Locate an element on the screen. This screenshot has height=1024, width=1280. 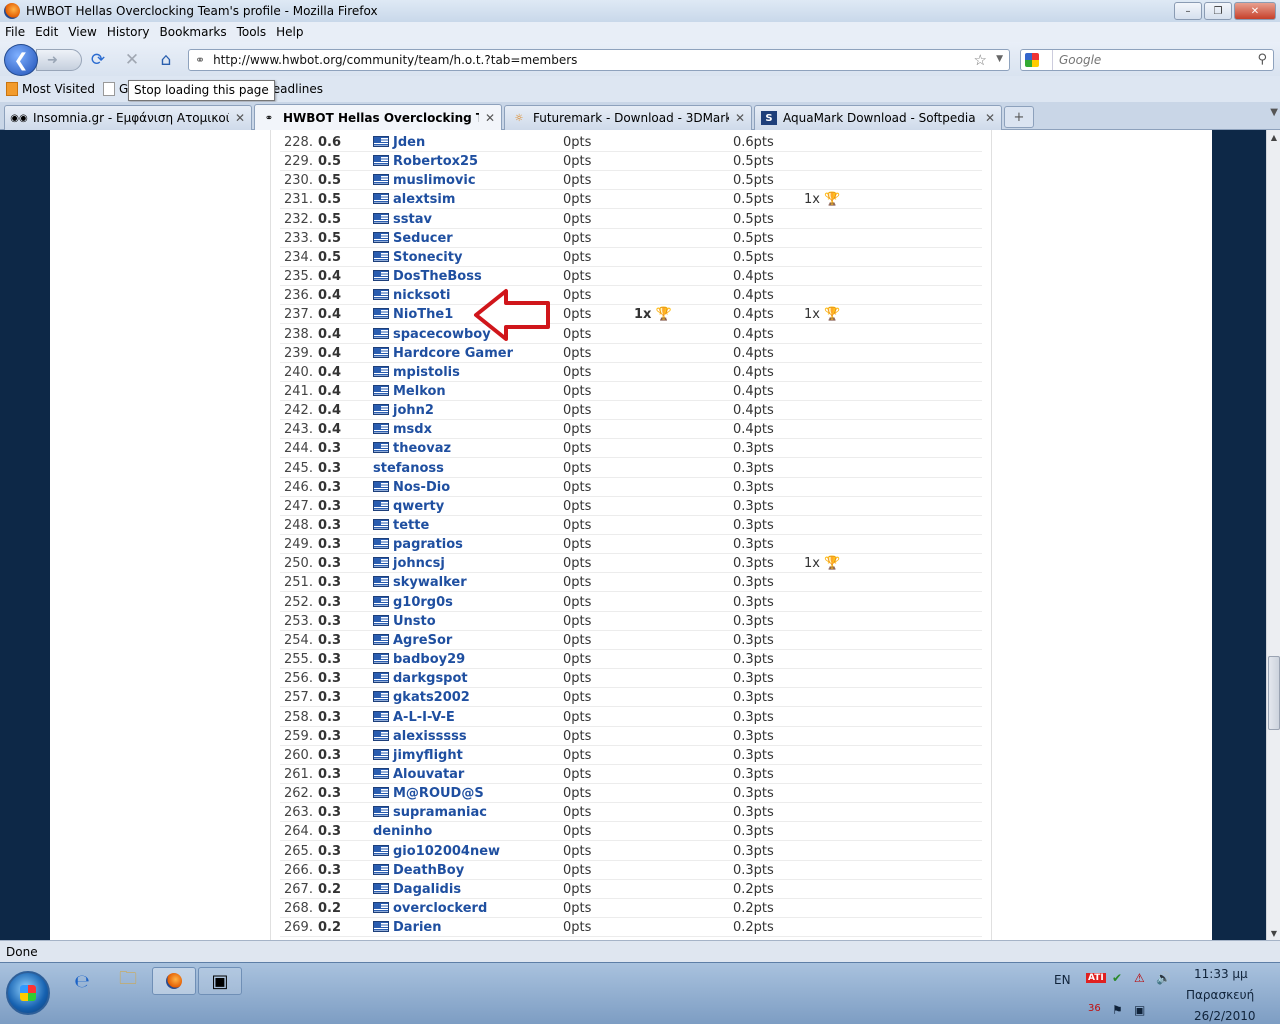
member-name-link: gkats2002 is located at coordinates (431, 697).